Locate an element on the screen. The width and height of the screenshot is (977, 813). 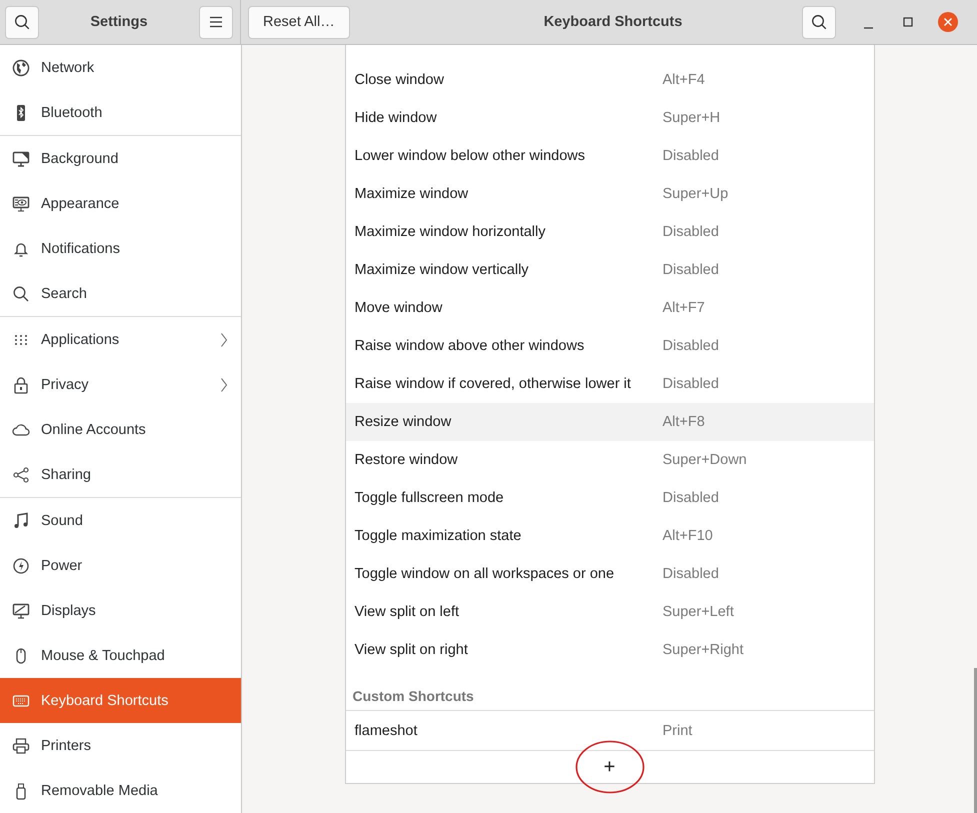
shortcut-name: Maximize window horizontally is located at coordinates (450, 232).